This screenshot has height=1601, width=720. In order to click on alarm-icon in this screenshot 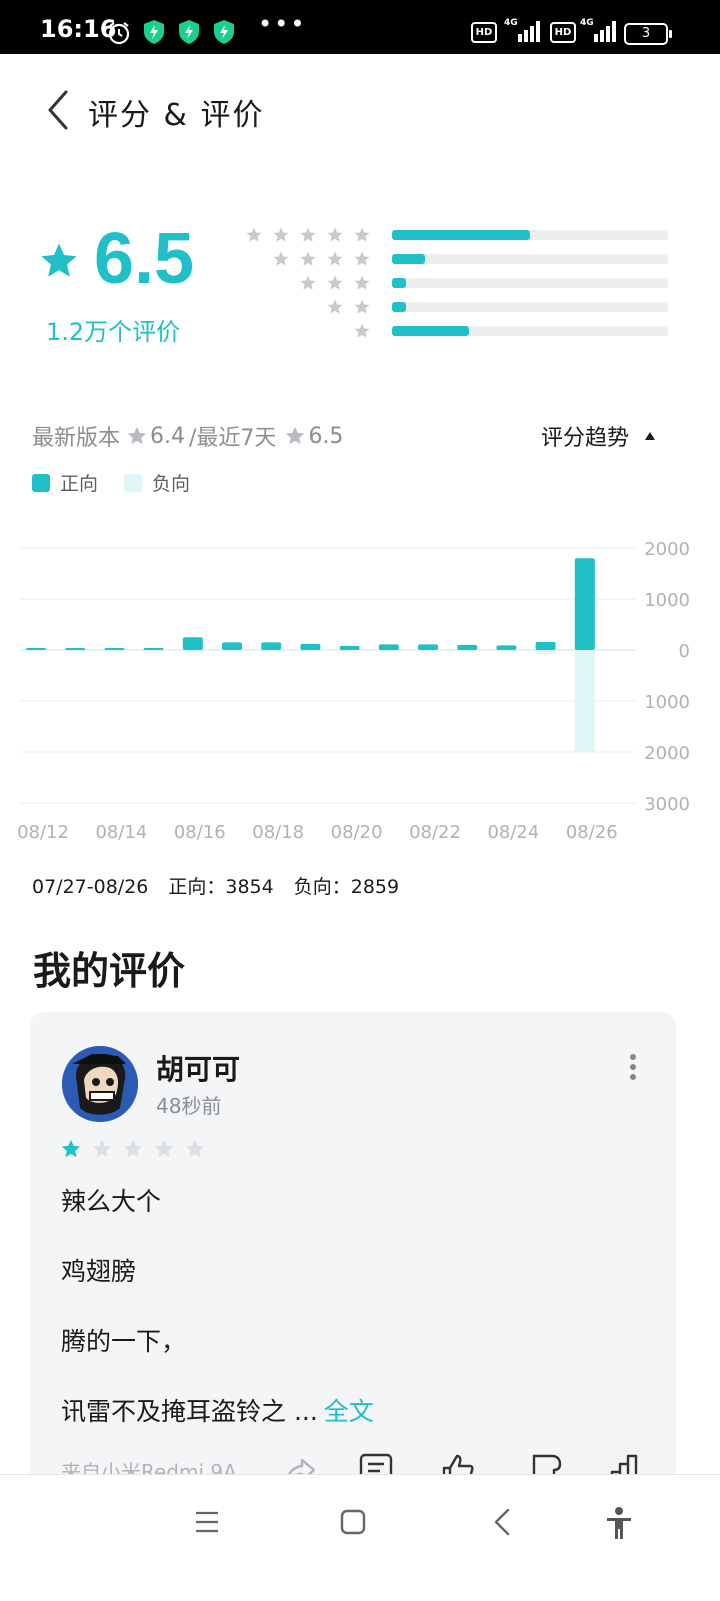, I will do `click(119, 33)`.